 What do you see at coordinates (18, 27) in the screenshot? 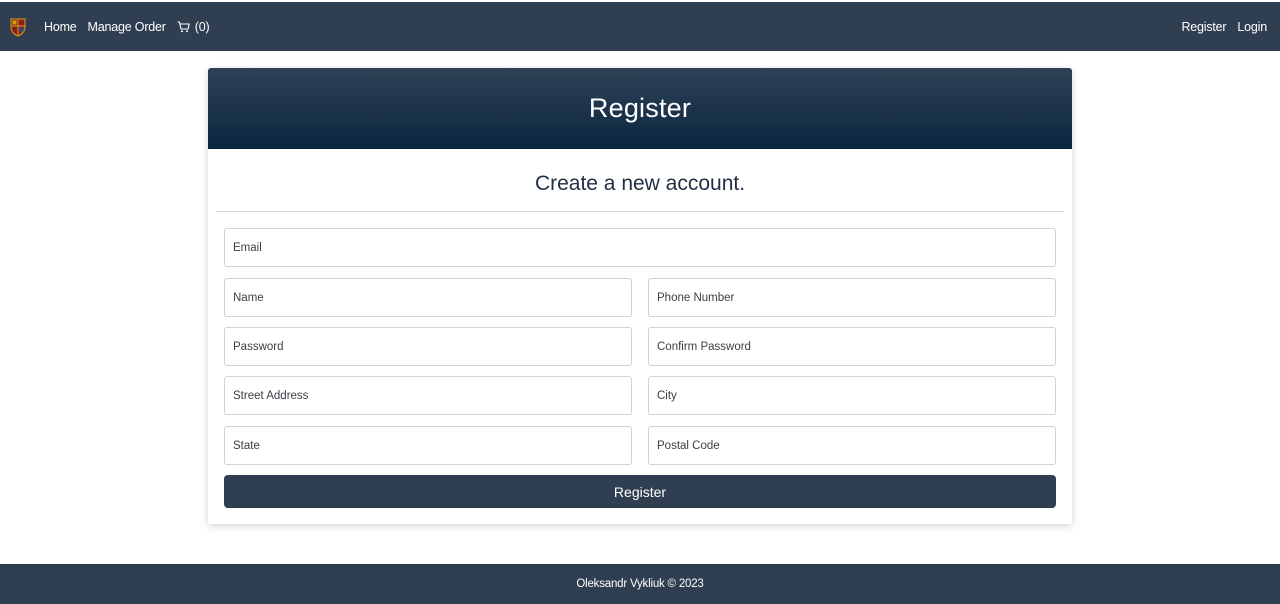
I see `brand-logo-icon` at bounding box center [18, 27].